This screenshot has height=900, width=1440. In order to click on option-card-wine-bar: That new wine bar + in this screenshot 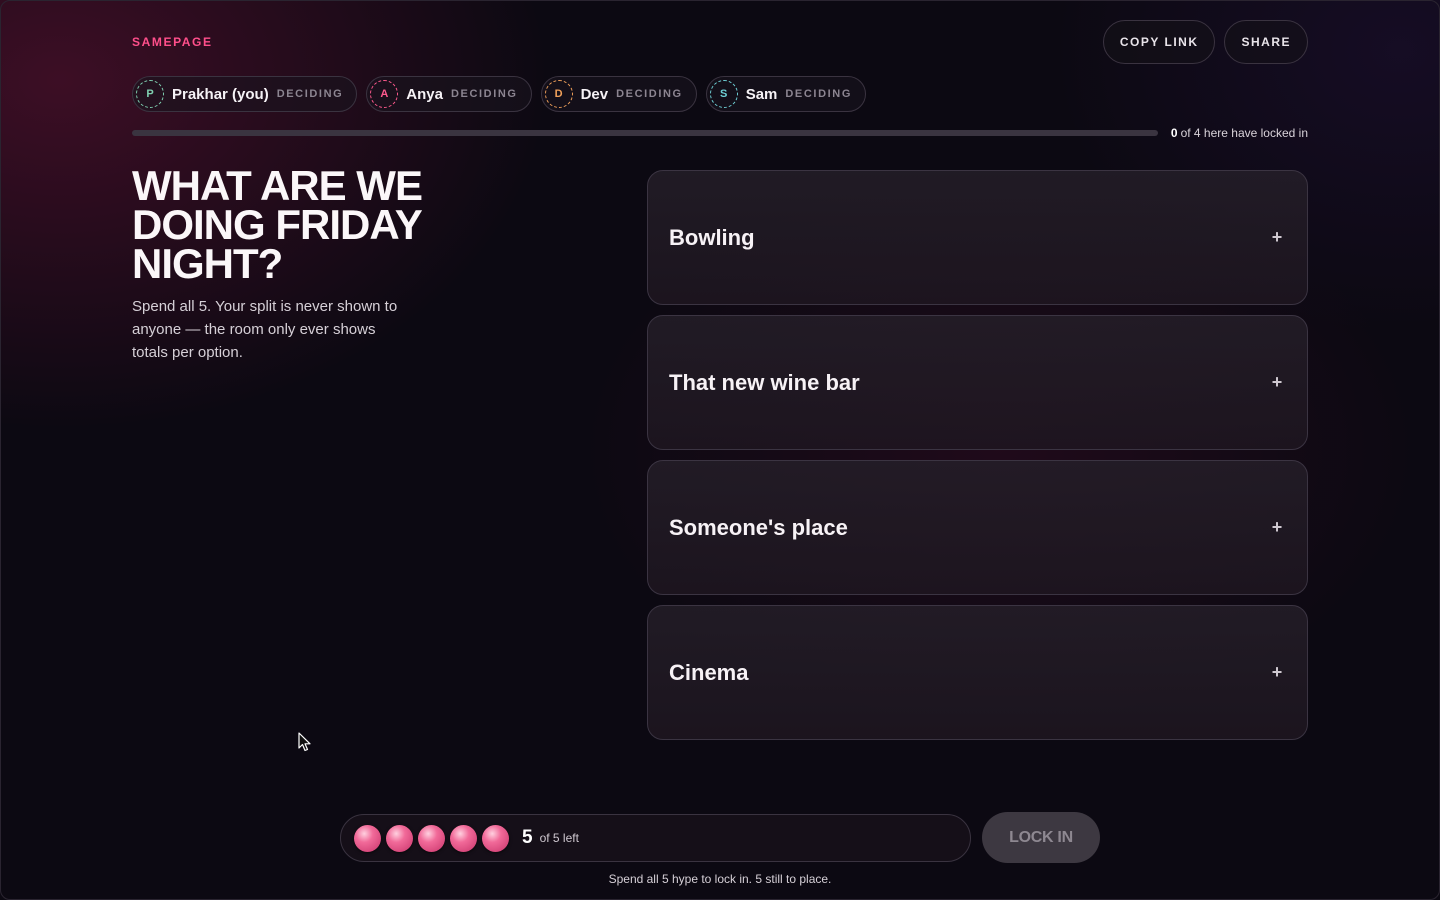, I will do `click(977, 382)`.